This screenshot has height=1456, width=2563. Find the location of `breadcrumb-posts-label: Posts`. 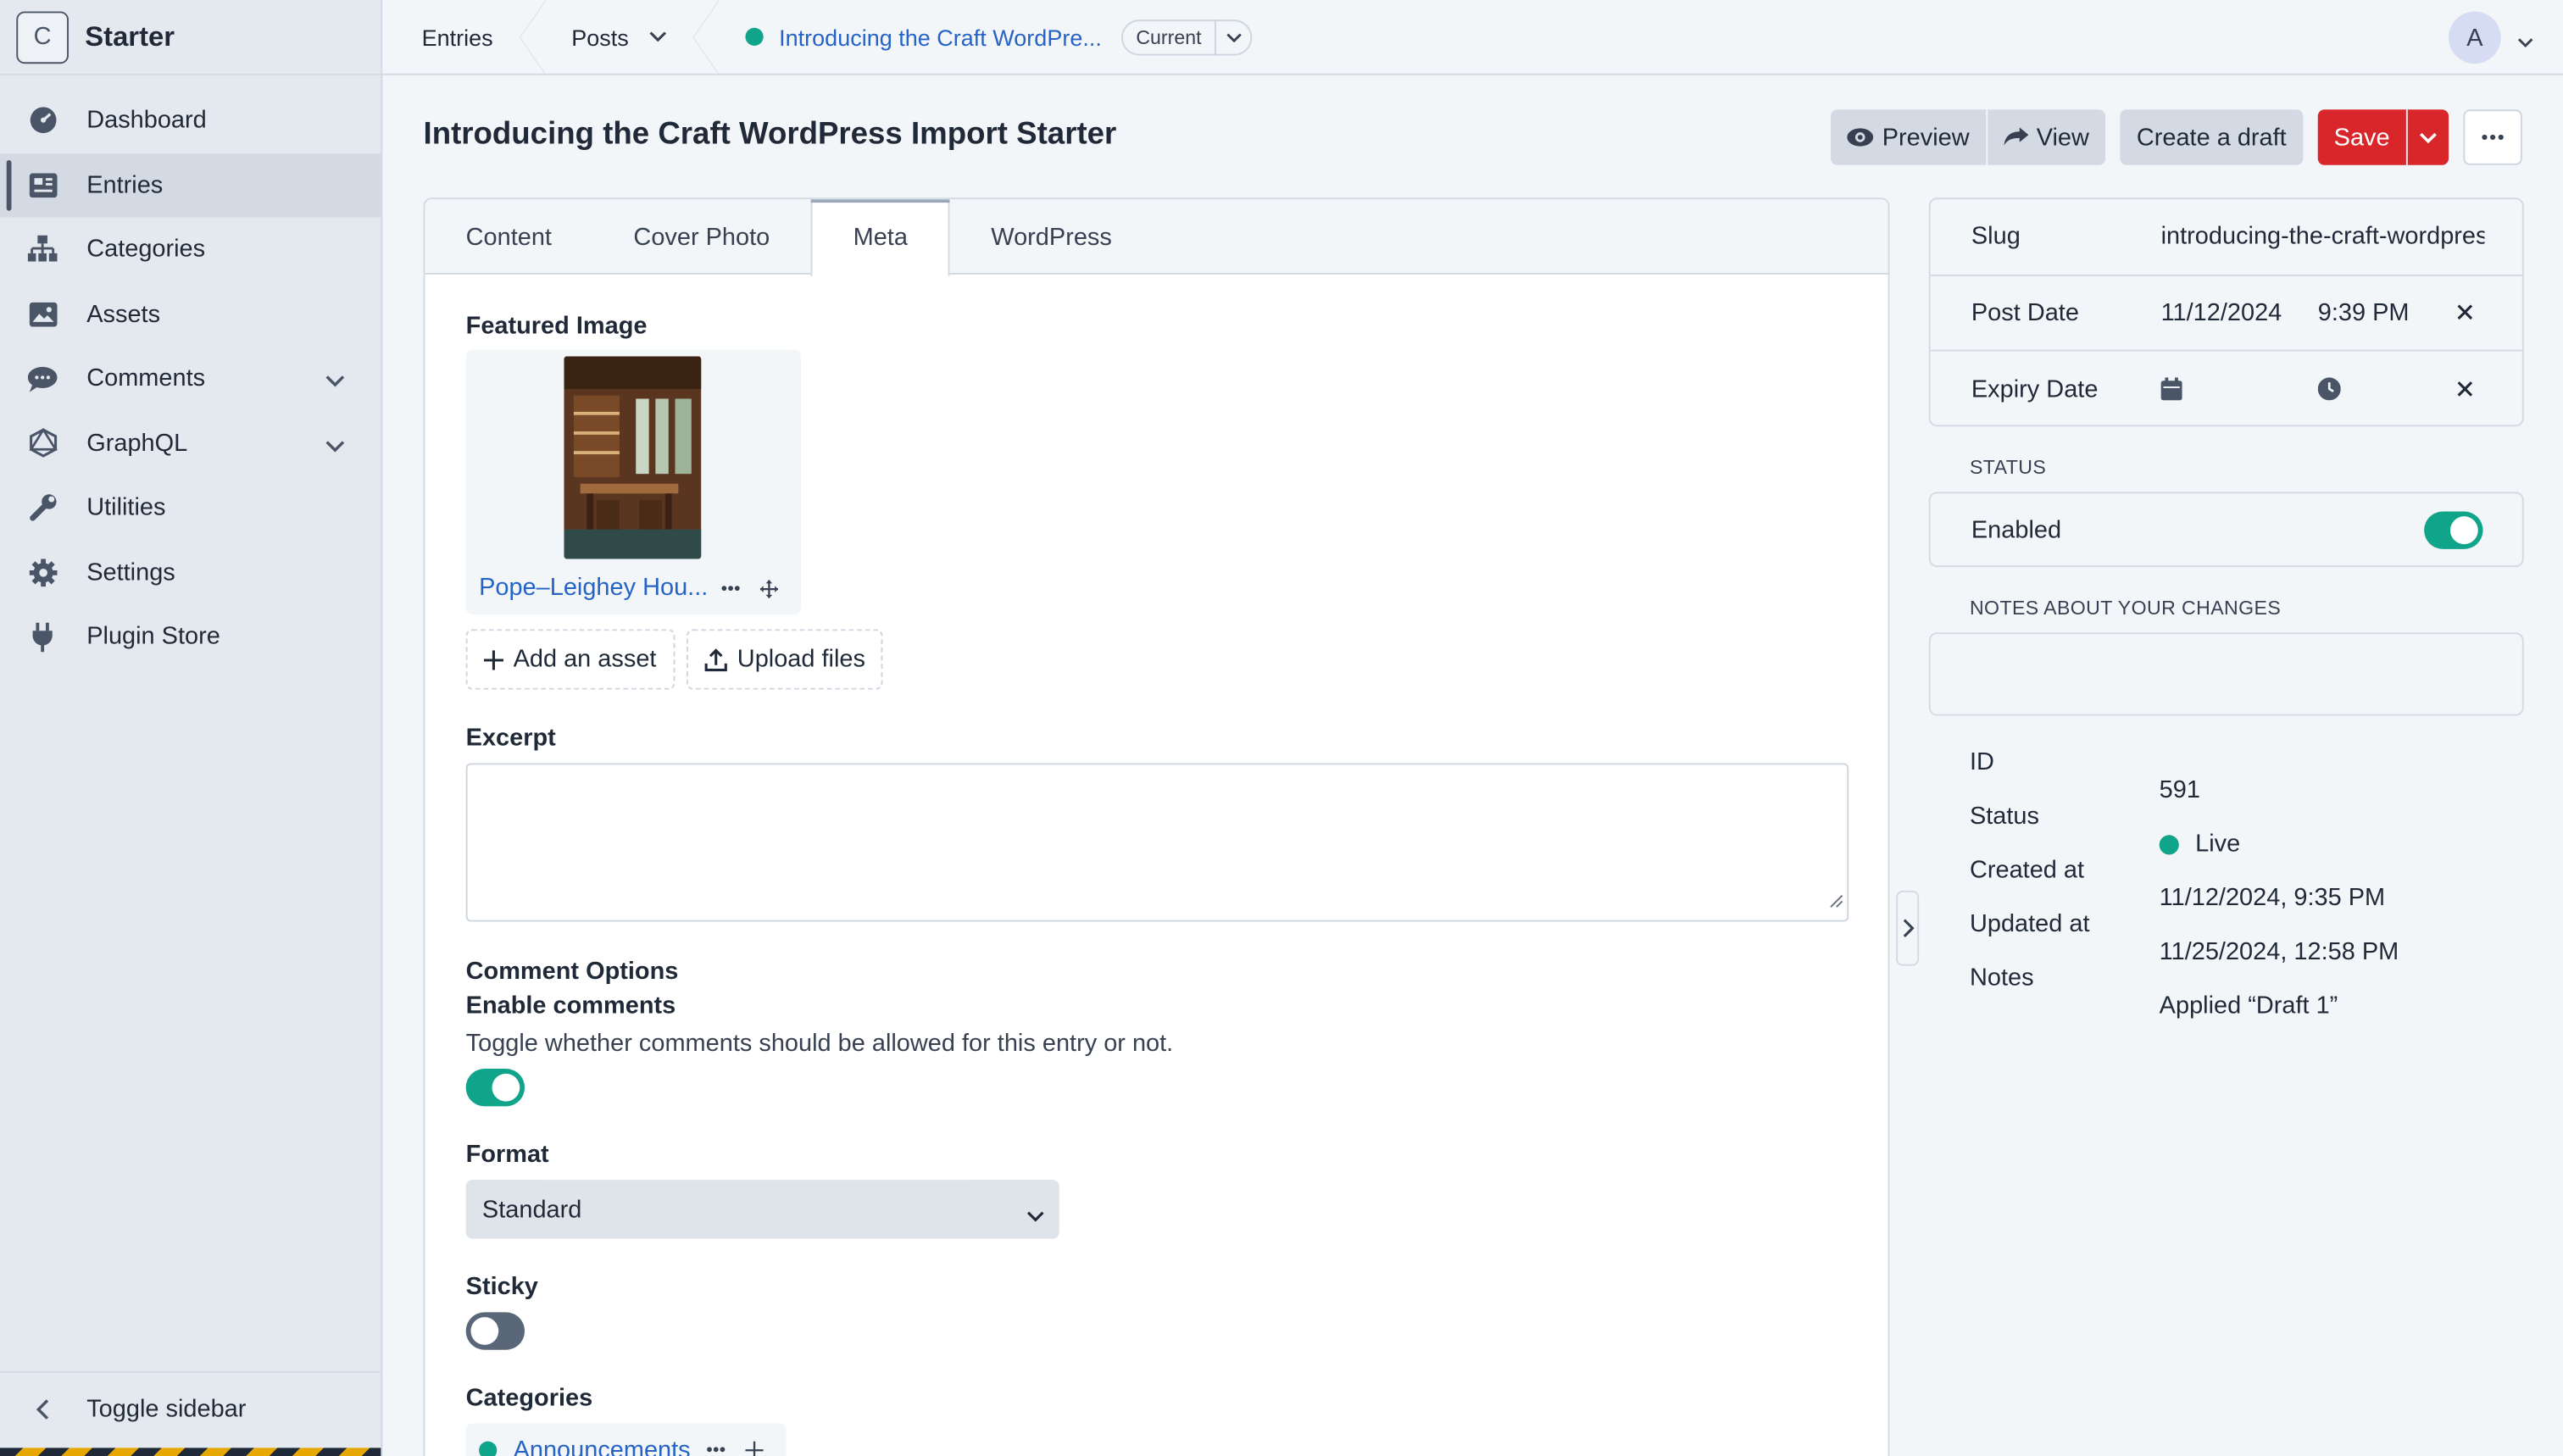

breadcrumb-posts-label: Posts is located at coordinates (600, 36).